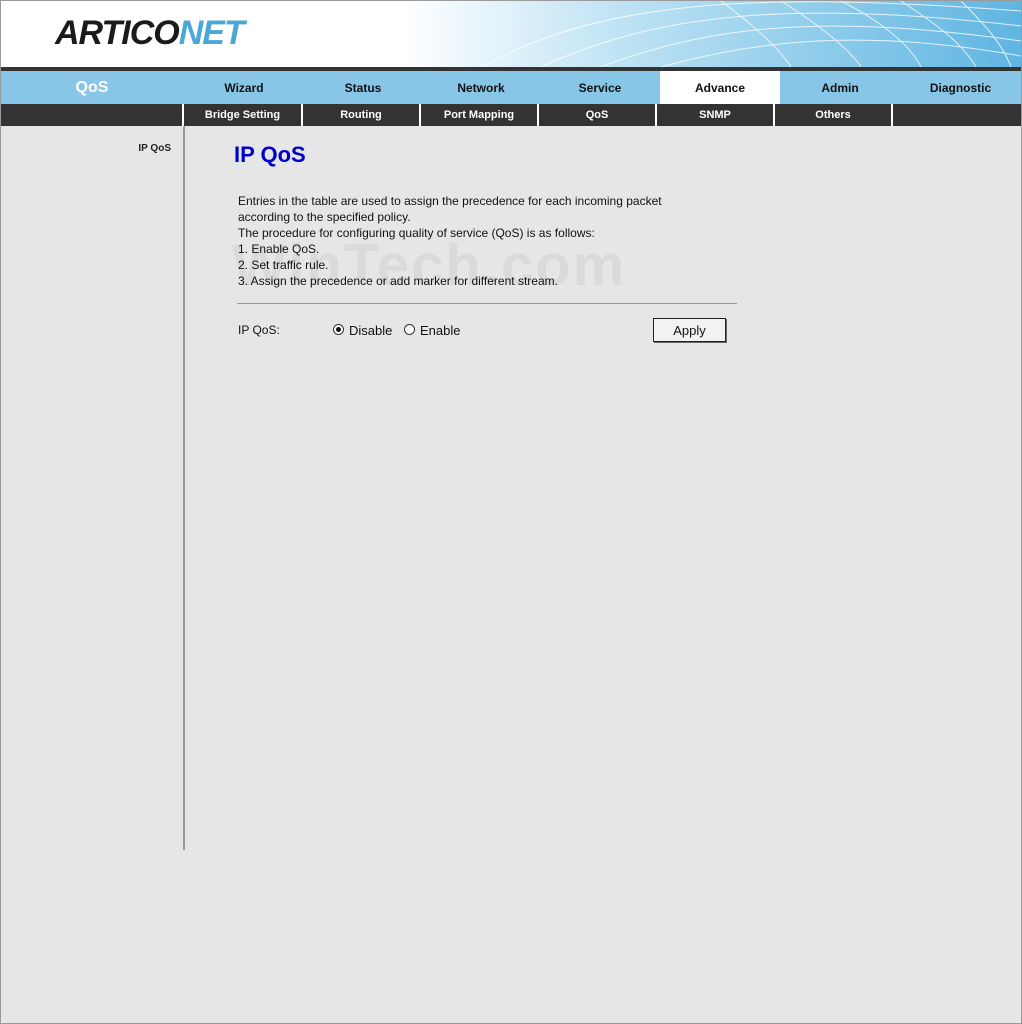 This screenshot has width=1022, height=1024. Describe the element at coordinates (960, 87) in the screenshot. I see `nav-diagnostic: Diagnostic` at that location.